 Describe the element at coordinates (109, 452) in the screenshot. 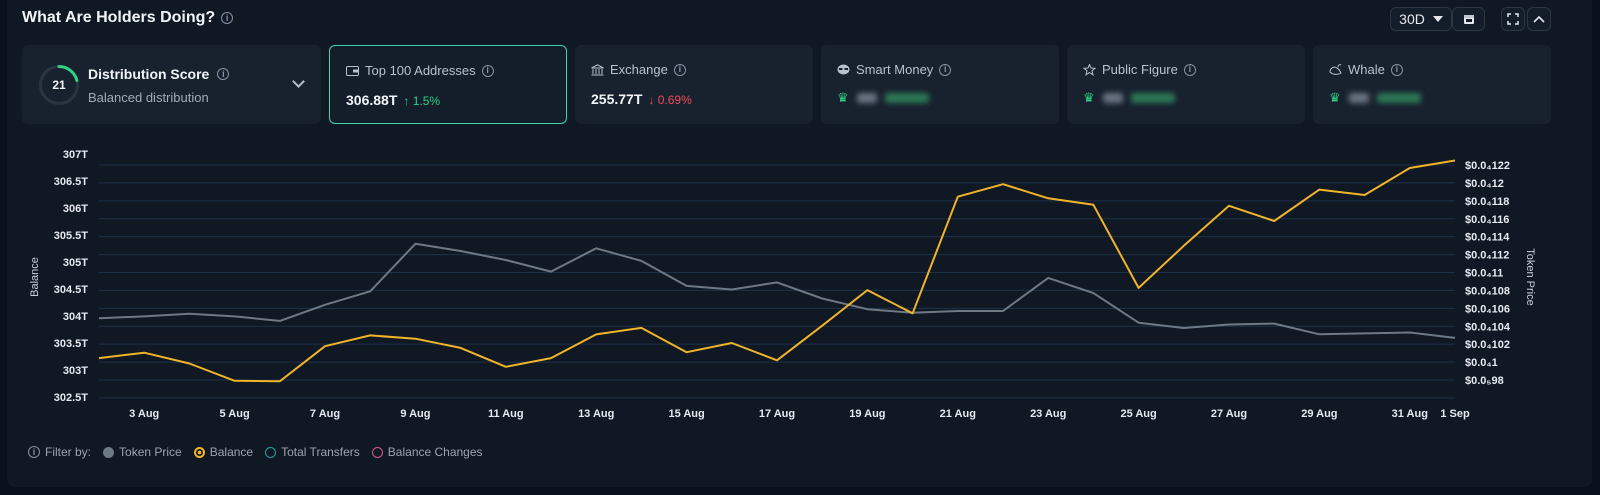

I see `filled-dot-icon` at that location.